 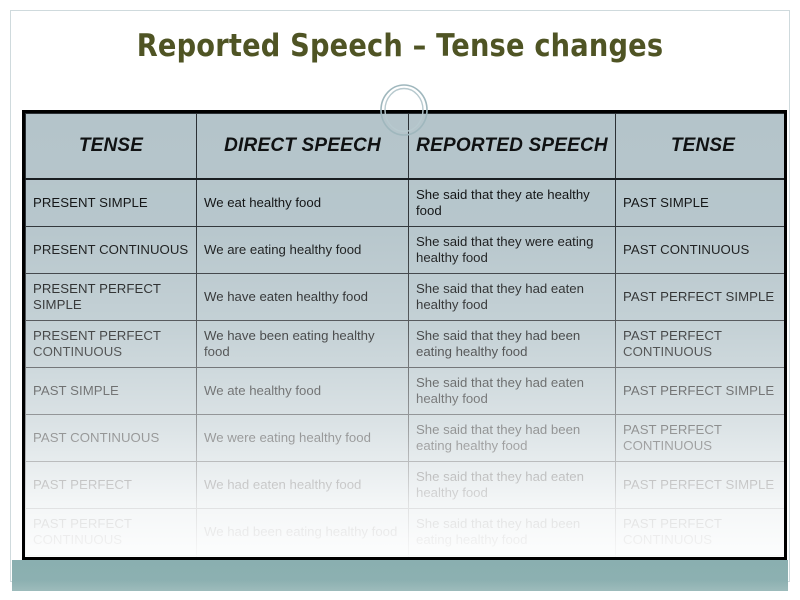 What do you see at coordinates (111, 202) in the screenshot?
I see `cell-tense: PRESENT SIMPLE` at bounding box center [111, 202].